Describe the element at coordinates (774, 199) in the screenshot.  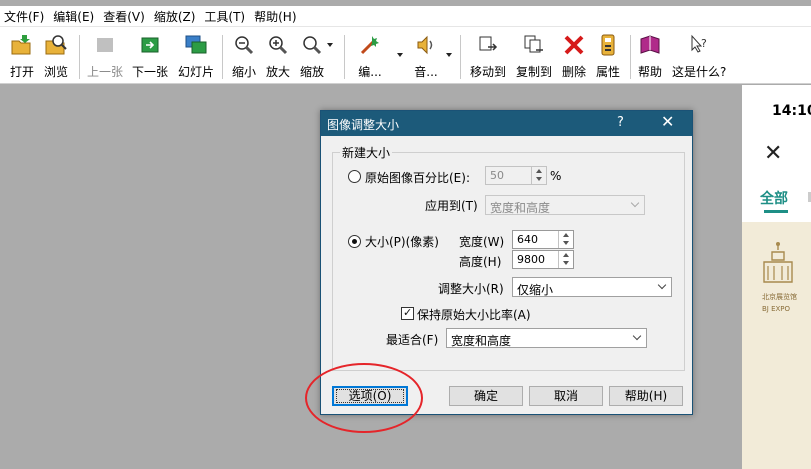
I see `phone-tab-all: 全部` at that location.